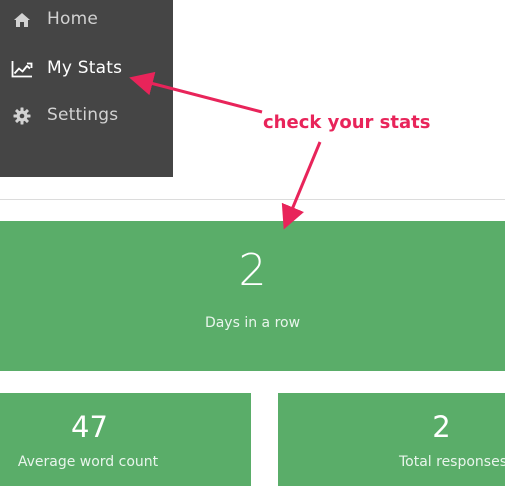 This screenshot has width=505, height=490. What do you see at coordinates (88, 462) in the screenshot?
I see `word-count-caption: Average word count` at bounding box center [88, 462].